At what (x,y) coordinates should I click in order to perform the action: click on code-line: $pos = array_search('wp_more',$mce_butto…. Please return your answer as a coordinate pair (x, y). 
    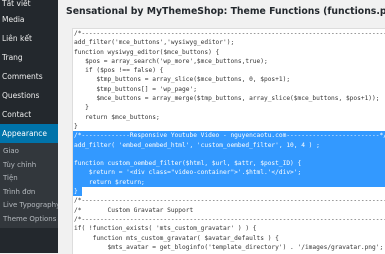
    Looking at the image, I should click on (229, 61).